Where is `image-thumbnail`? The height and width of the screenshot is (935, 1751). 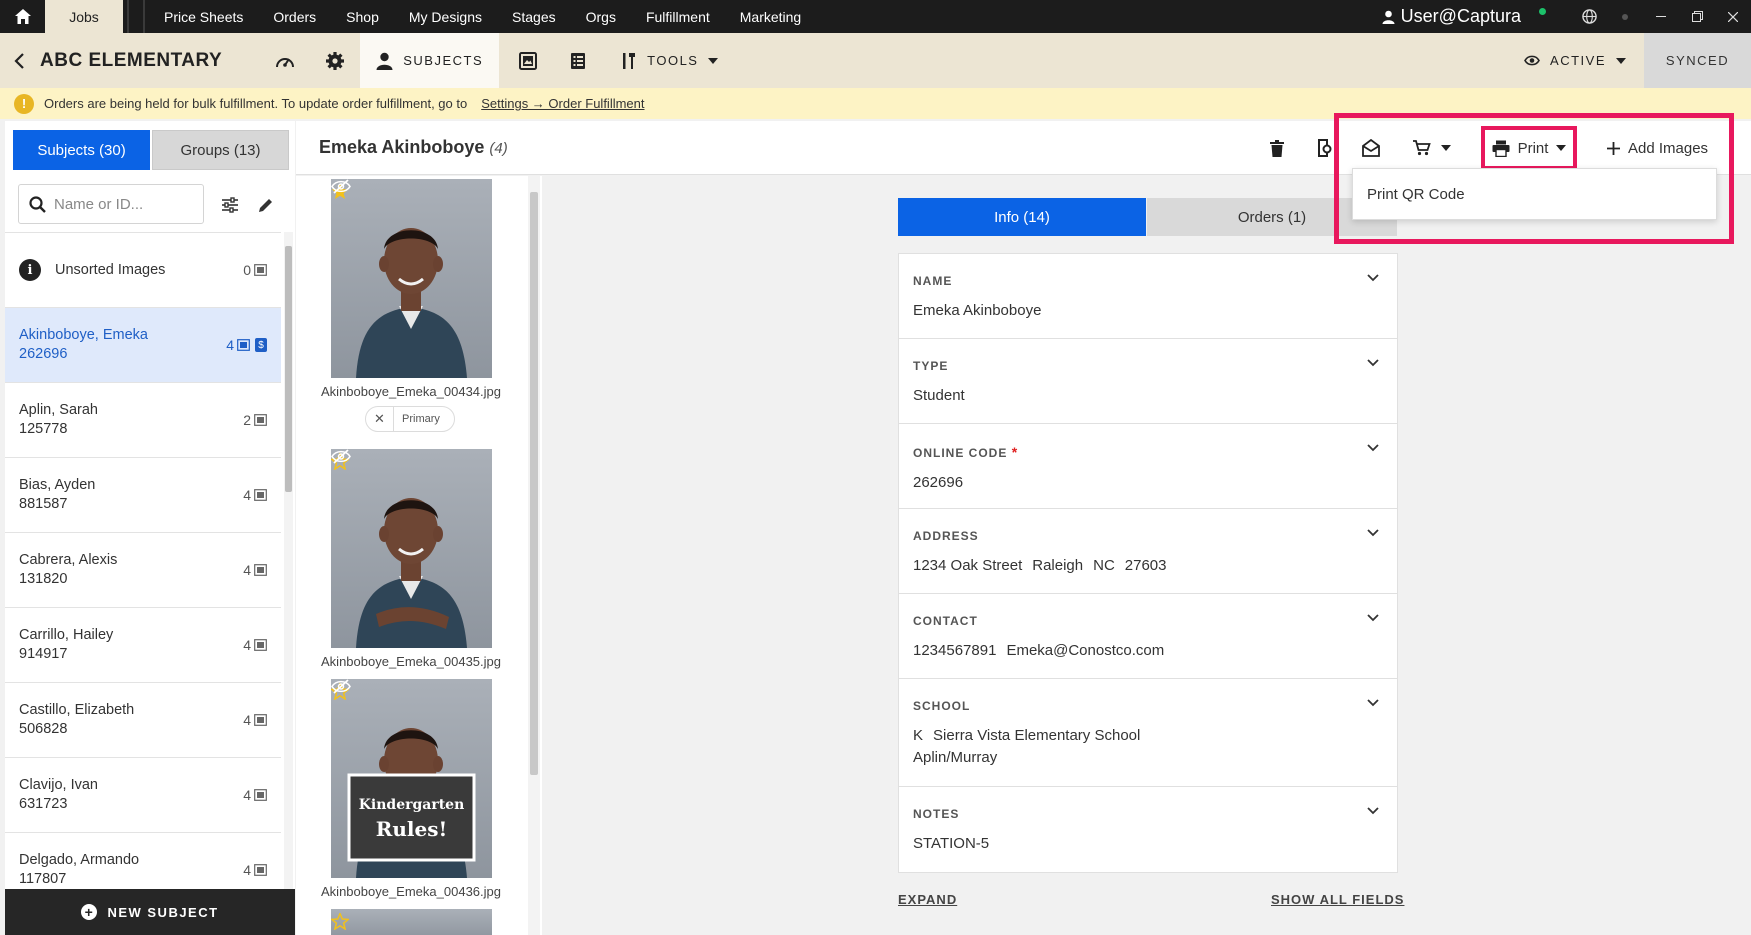 image-thumbnail is located at coordinates (411, 922).